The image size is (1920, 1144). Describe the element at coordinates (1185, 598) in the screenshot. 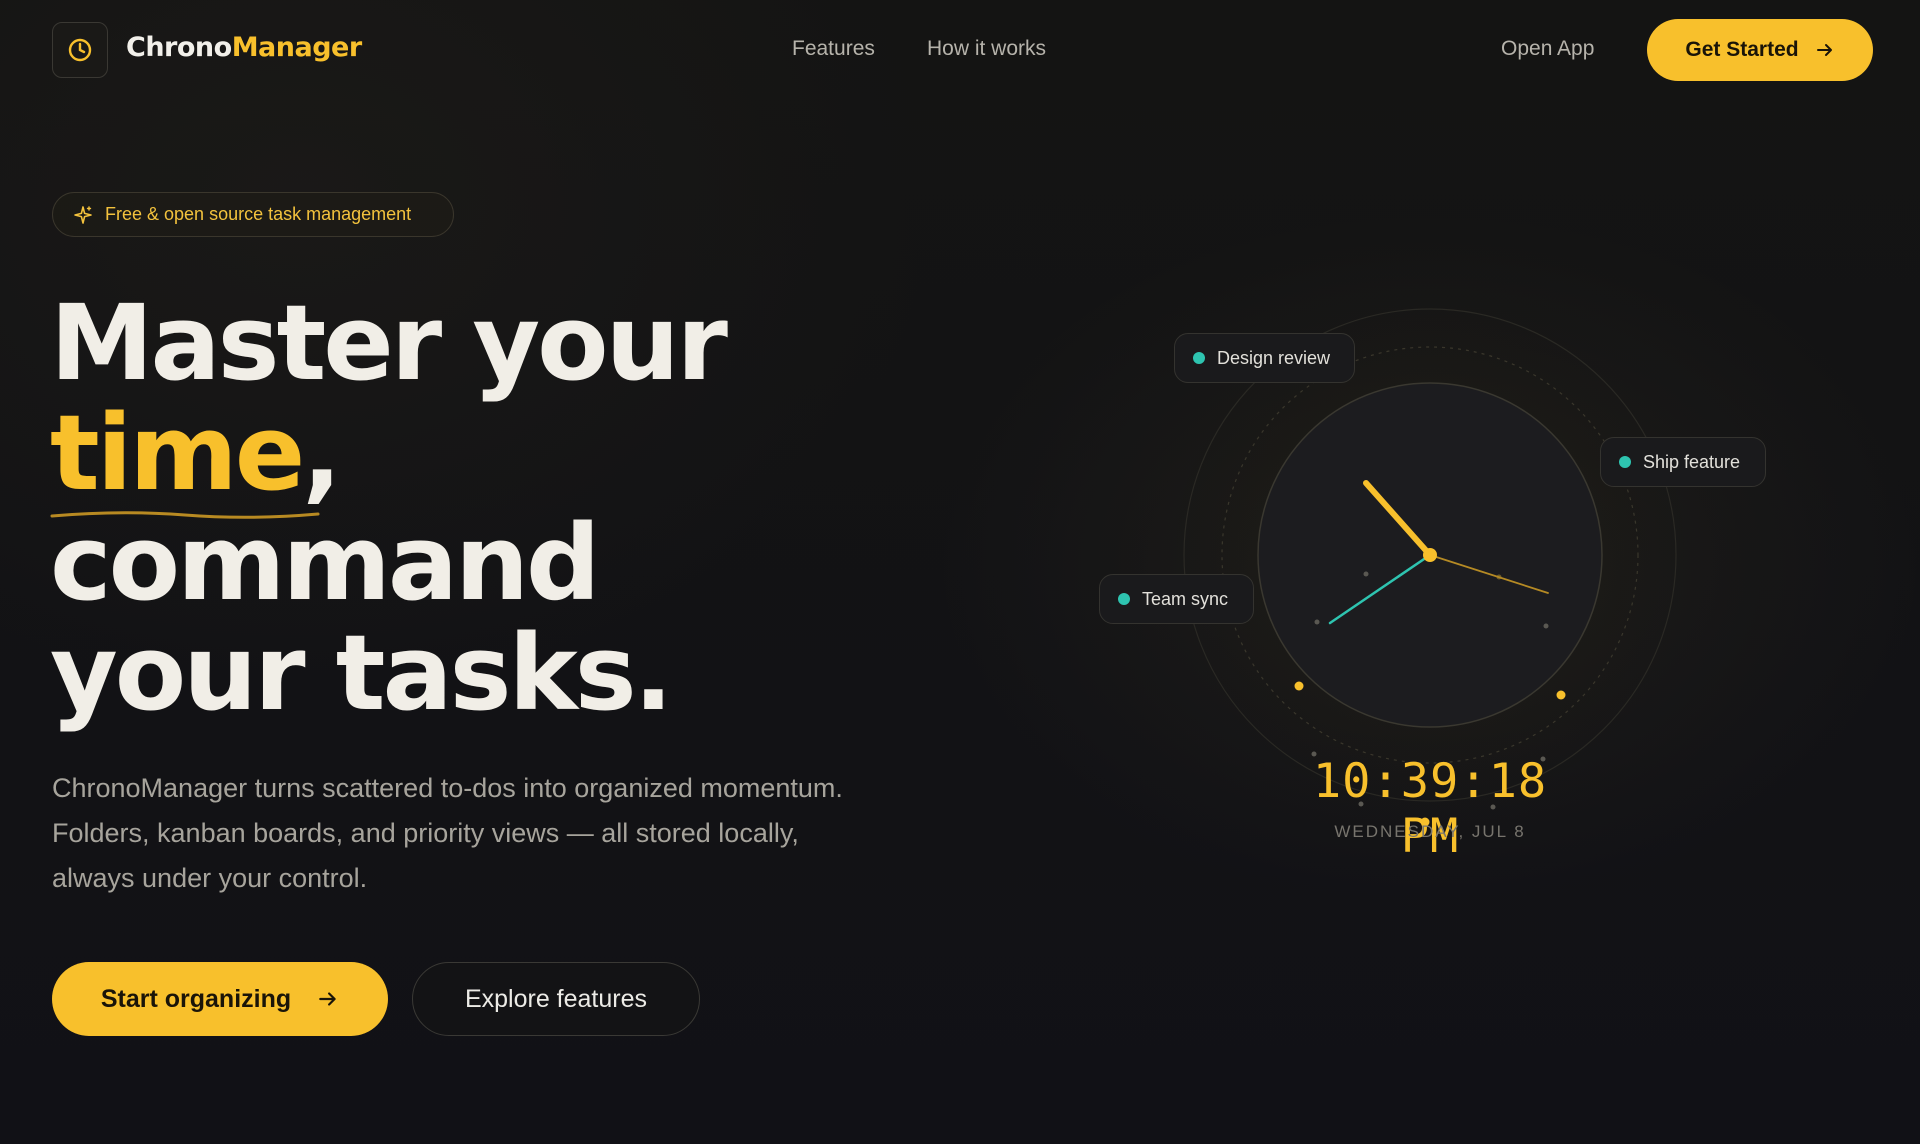

I see `chip-label: Team sync` at that location.